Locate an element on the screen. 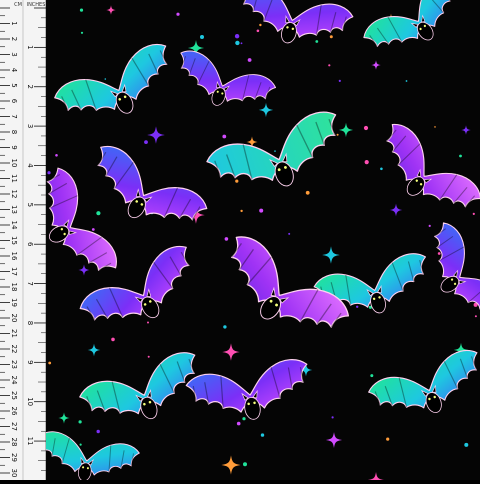 The width and height of the screenshot is (480, 484). ruler-cm-label: 21 is located at coordinates (14, 333).